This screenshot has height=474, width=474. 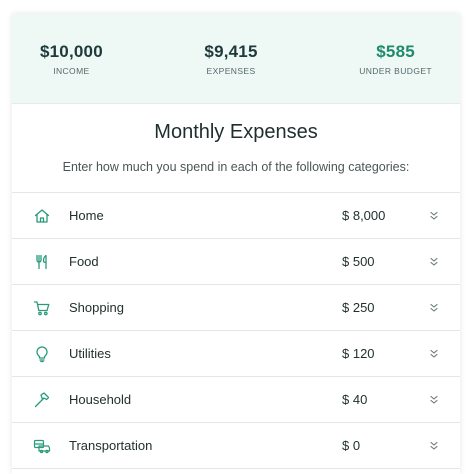 I want to click on home-icon, so click(x=42, y=216).